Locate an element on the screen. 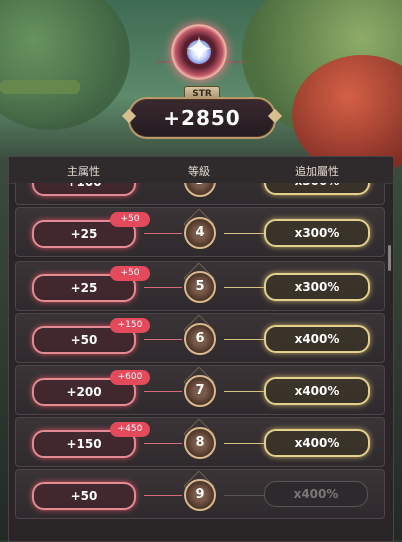 The width and height of the screenshot is (402, 542). increment-badge: +600 is located at coordinates (130, 377).